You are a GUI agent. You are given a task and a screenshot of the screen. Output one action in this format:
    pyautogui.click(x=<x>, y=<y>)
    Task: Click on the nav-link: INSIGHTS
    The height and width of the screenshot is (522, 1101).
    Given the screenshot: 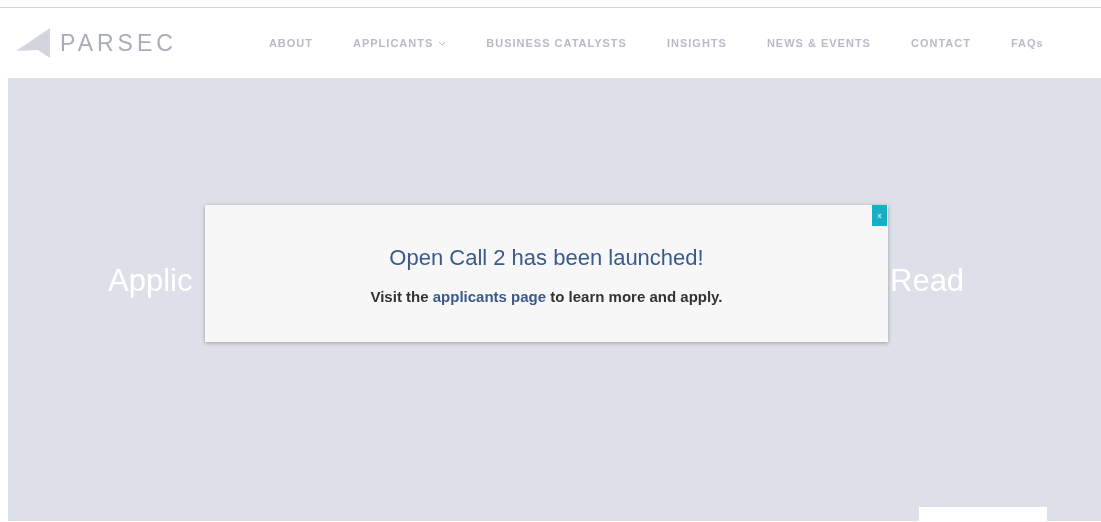 What is the action you would take?
    pyautogui.click(x=696, y=43)
    